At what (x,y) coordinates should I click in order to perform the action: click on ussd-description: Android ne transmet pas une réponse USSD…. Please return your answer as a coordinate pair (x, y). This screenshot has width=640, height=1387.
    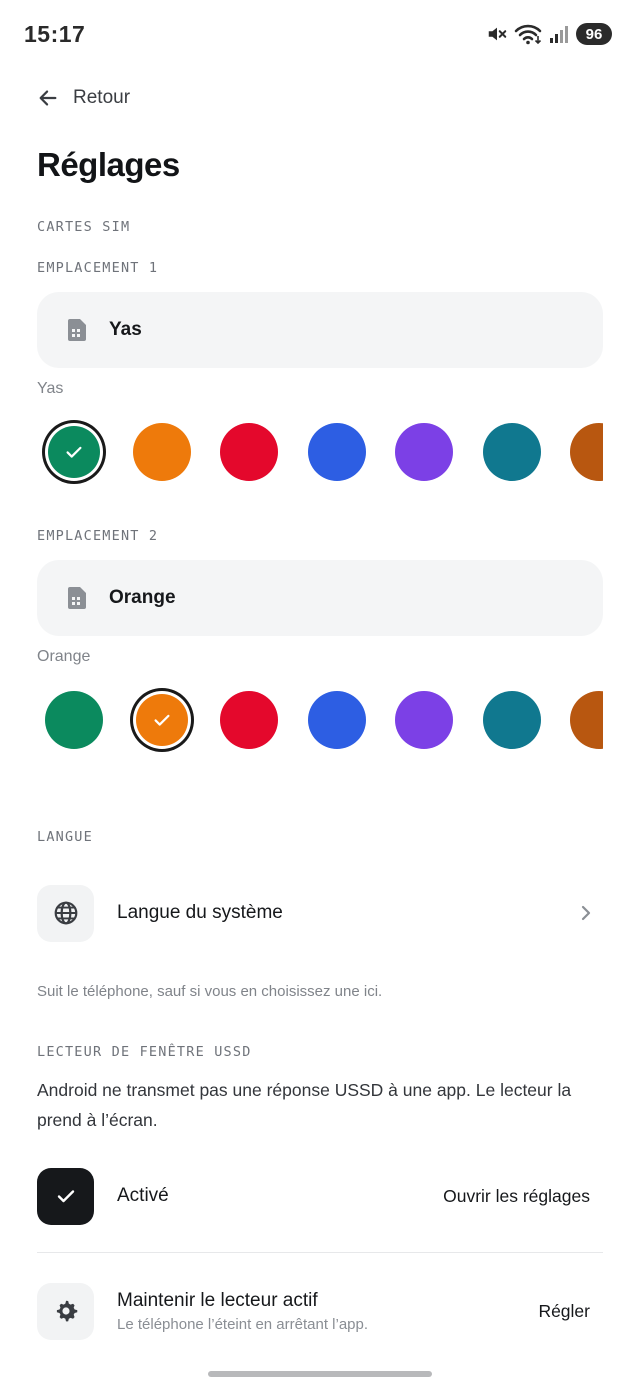
    Looking at the image, I should click on (304, 1105).